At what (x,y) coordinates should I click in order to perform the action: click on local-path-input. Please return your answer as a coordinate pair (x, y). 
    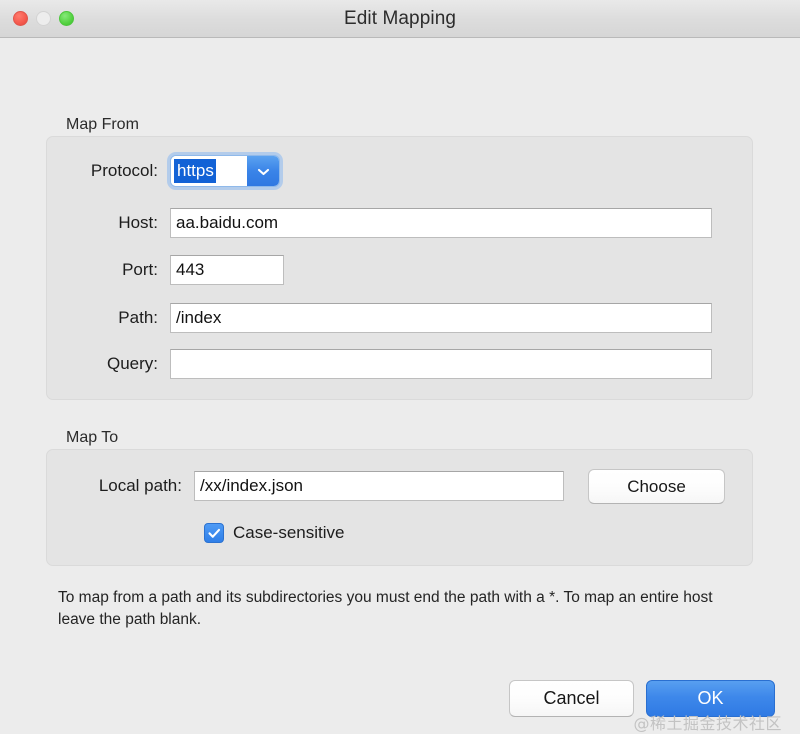
    Looking at the image, I should click on (379, 486).